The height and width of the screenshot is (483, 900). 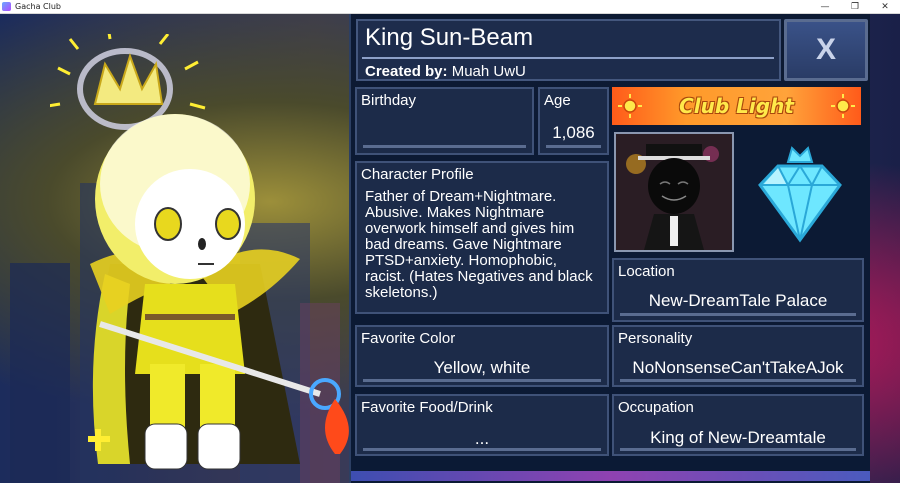 I want to click on location-value: New-DreamTale Palace, so click(x=738, y=300).